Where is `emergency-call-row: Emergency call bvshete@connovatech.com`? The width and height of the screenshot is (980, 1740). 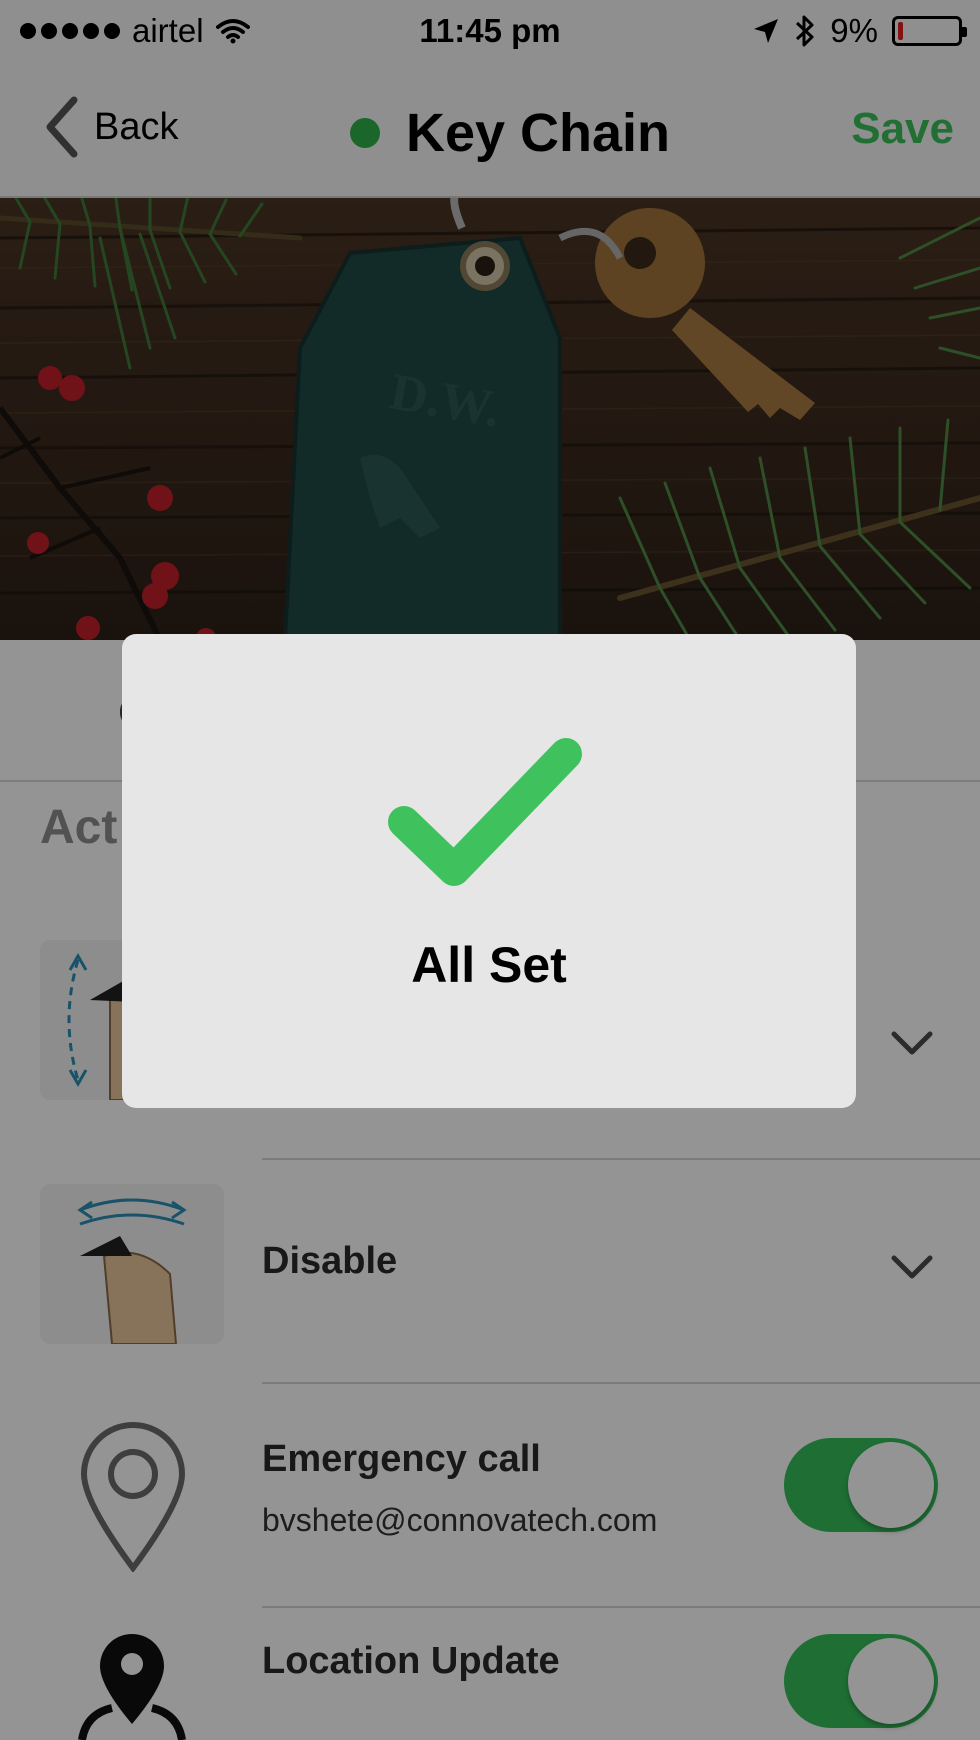
emergency-call-row: Emergency call bvshete@connovatech.com is located at coordinates (490, 1496).